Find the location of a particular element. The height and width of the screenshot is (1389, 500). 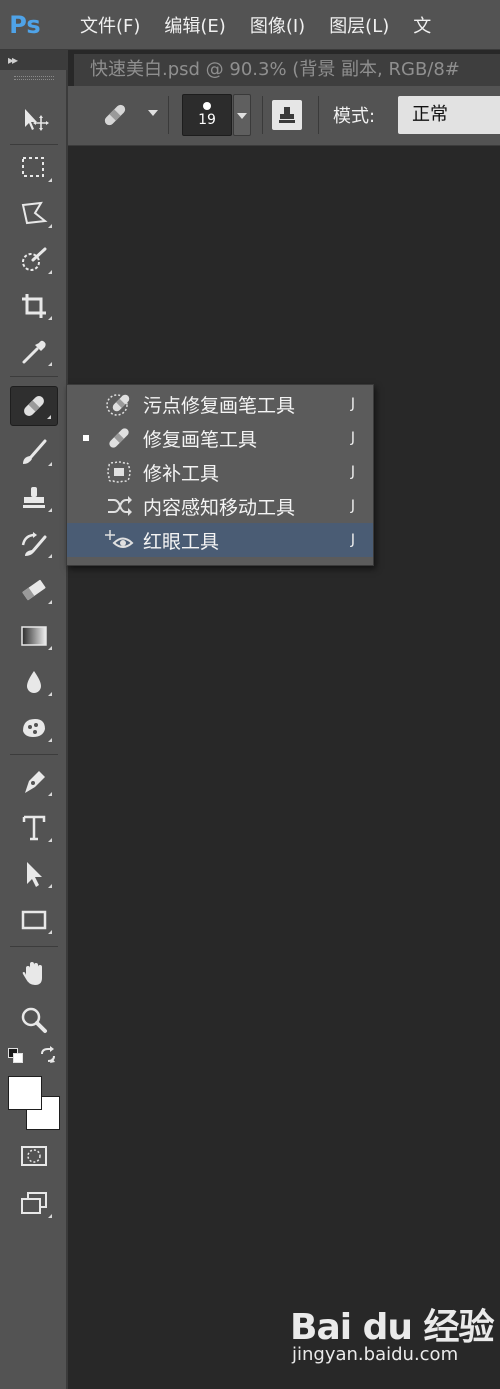

document-tab: 快速美白.psd @ 90.3% (背景 副本, RGB/8# is located at coordinates (287, 70).